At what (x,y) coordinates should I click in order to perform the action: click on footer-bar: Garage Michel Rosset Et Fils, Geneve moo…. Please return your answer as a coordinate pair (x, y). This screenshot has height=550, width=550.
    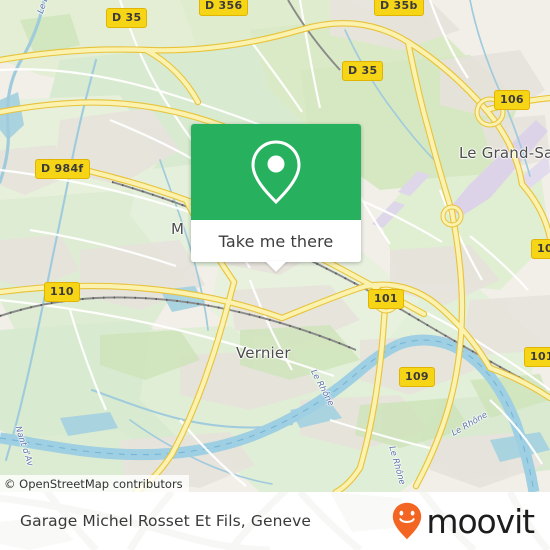
    Looking at the image, I should click on (275, 521).